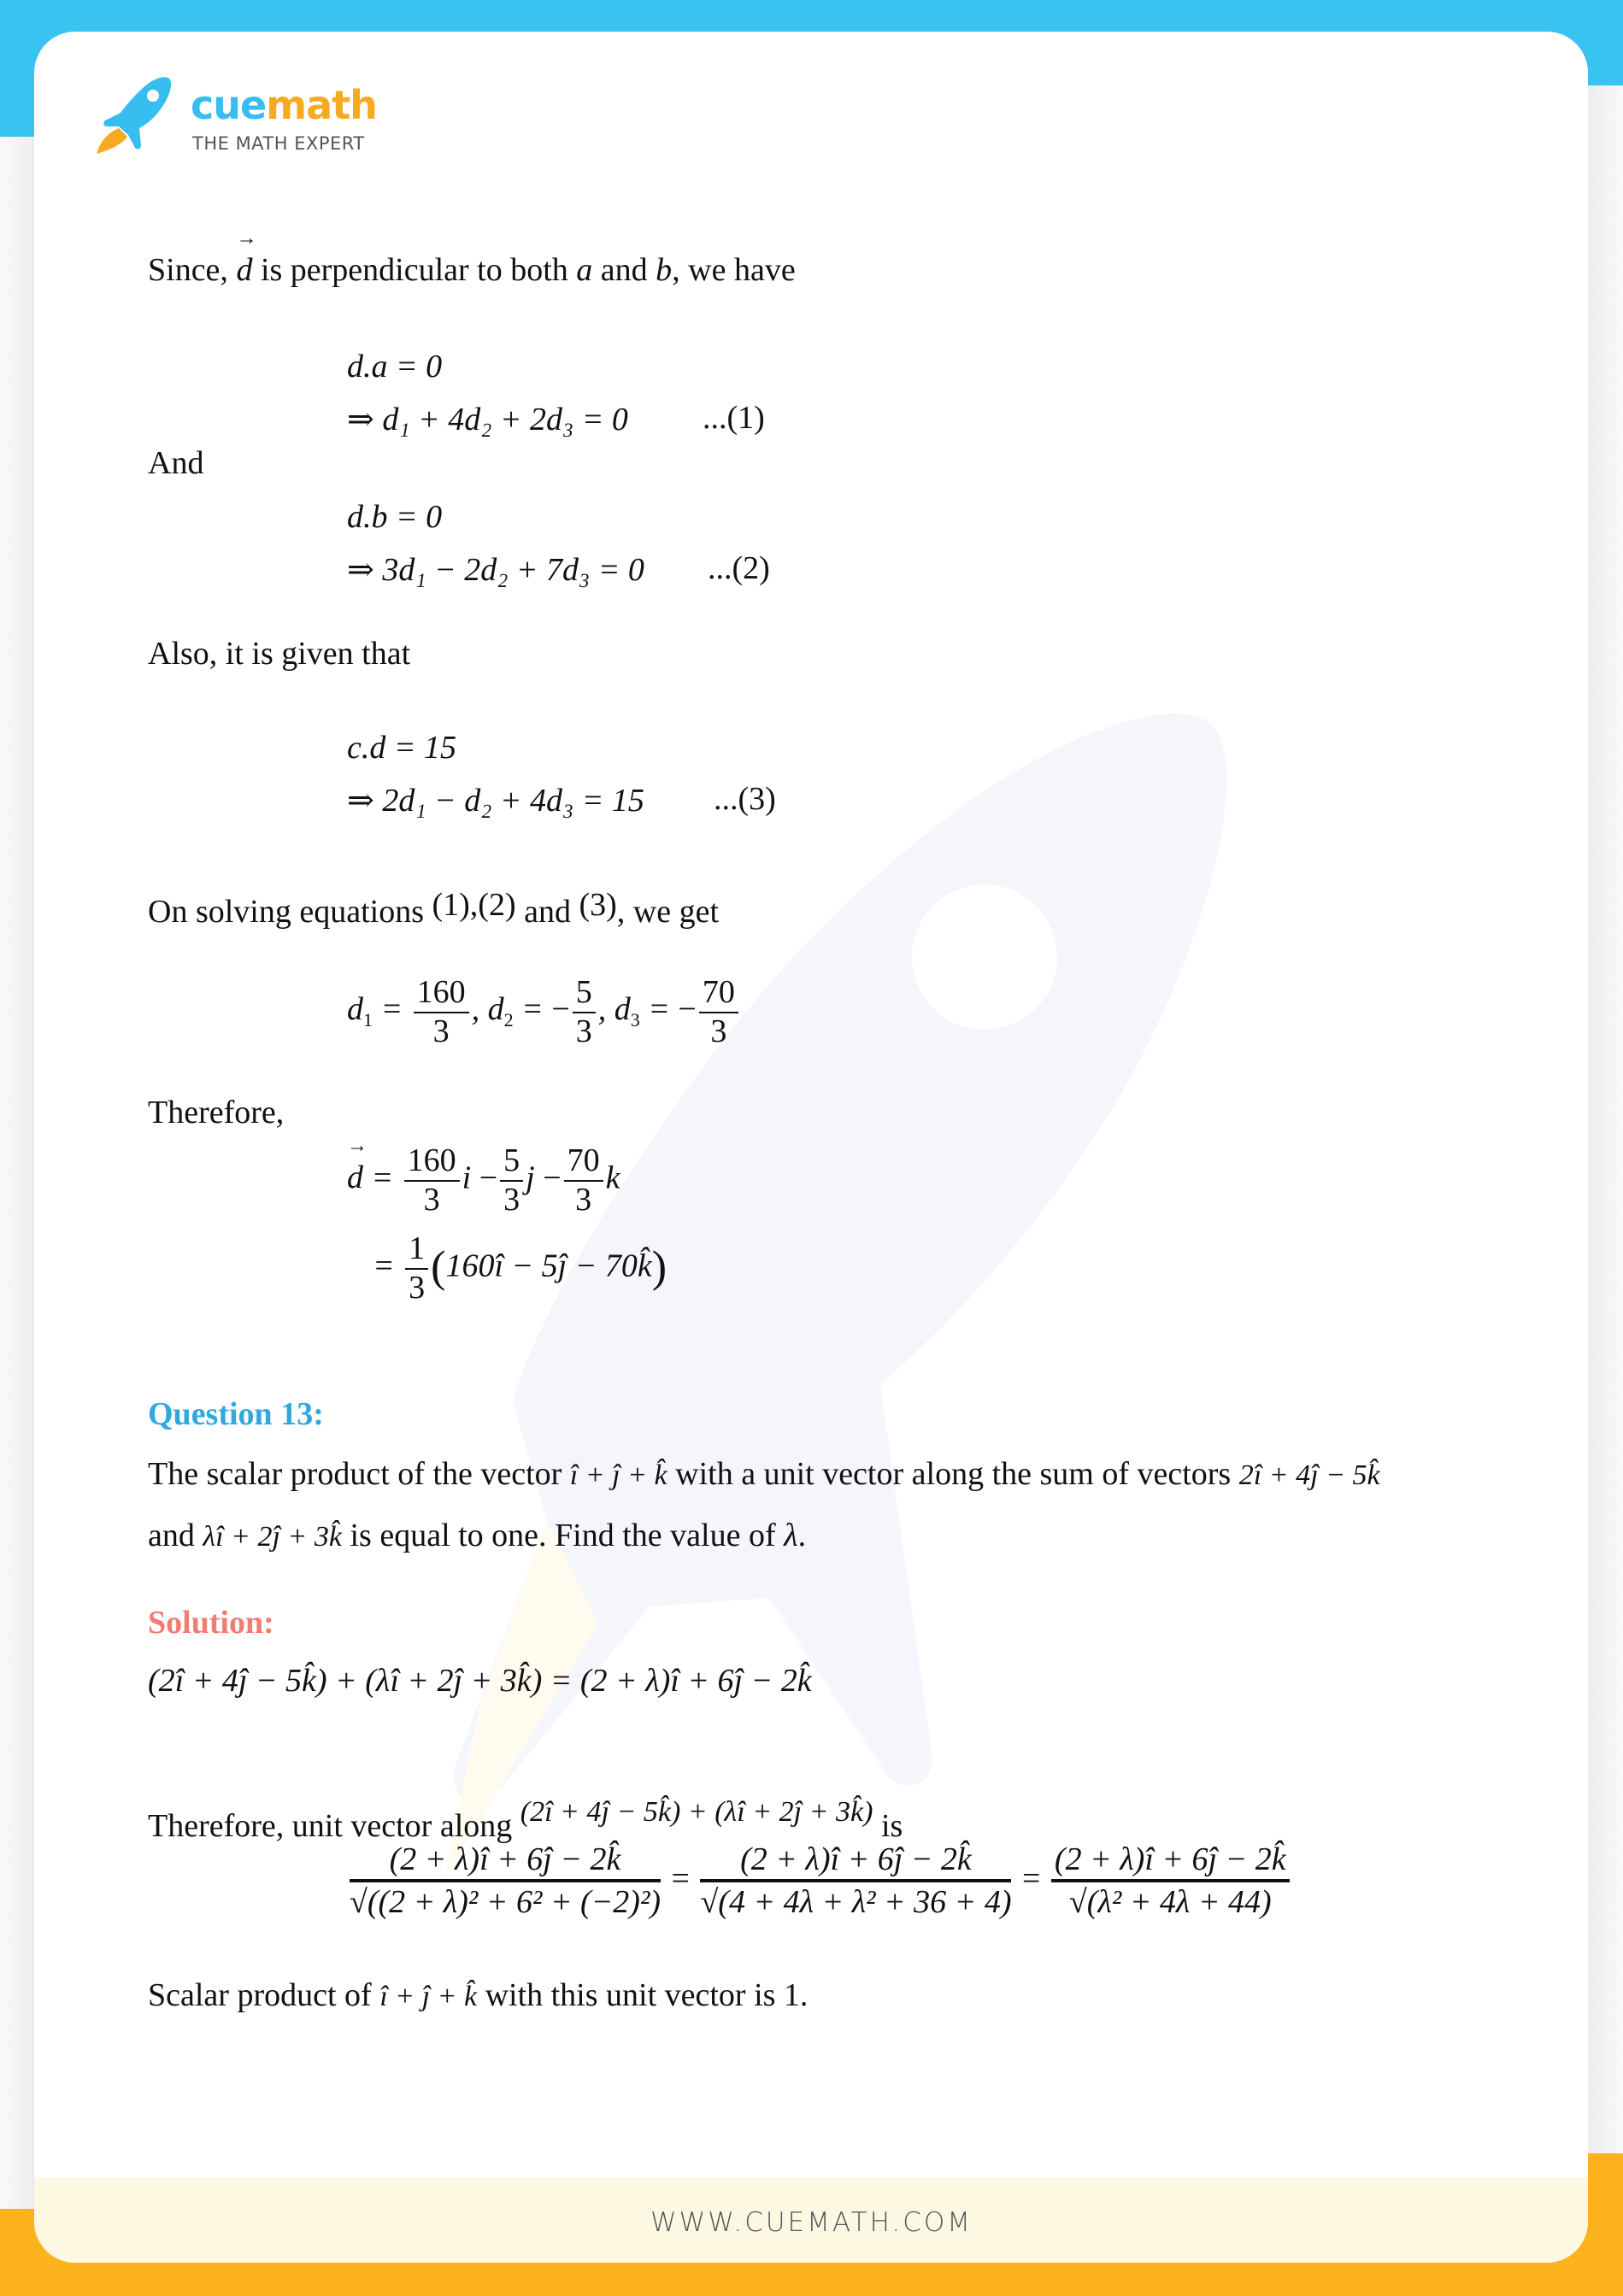  I want to click on footer-url: WWW.CUEMATH.COM, so click(811, 2223).